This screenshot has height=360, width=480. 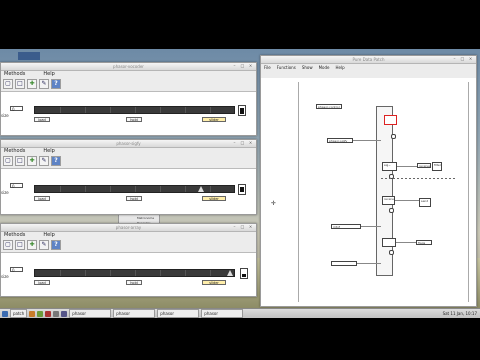 I want to click on menu-functions: Functions, so click(x=286, y=67).